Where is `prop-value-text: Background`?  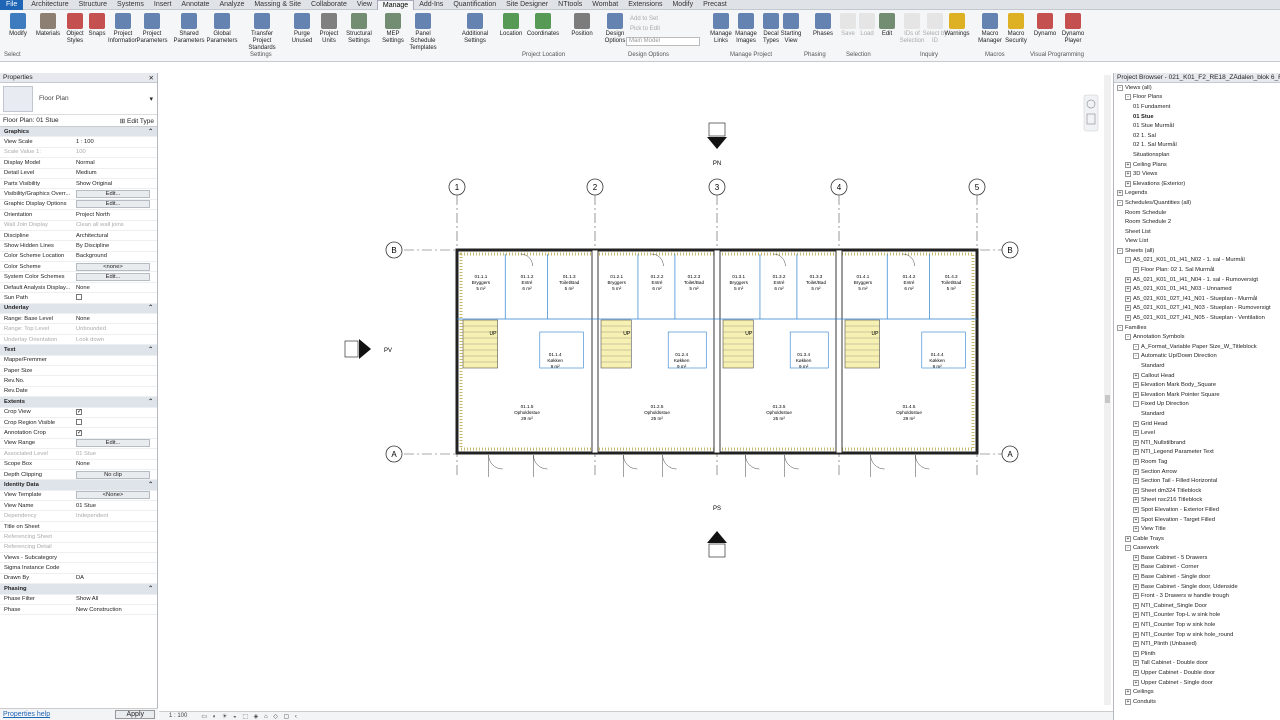 prop-value-text: Background is located at coordinates (91, 256).